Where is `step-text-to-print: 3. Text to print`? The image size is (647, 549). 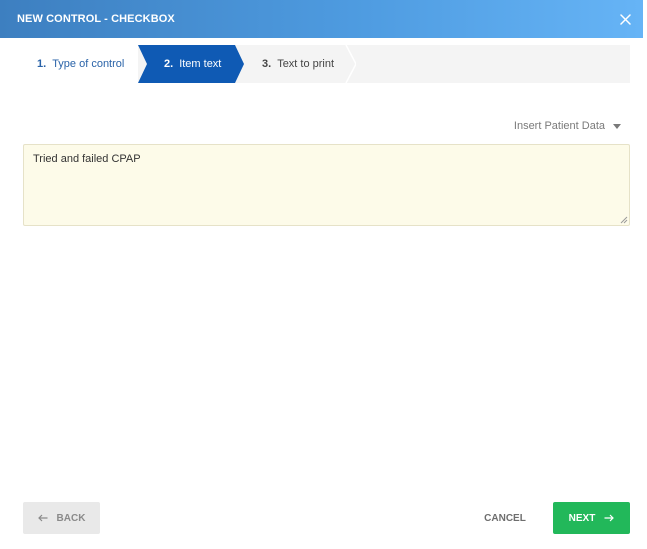
step-text-to-print: 3. Text to print is located at coordinates (291, 64).